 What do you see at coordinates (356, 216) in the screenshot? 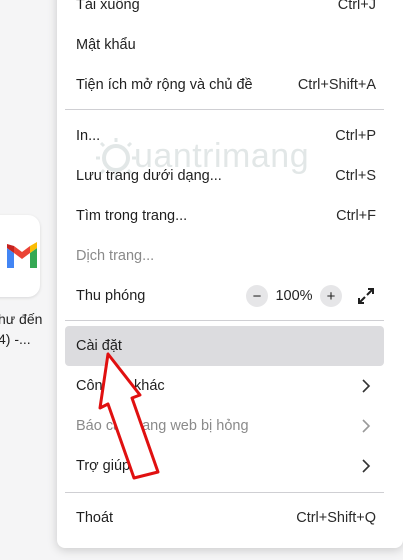
I see `menu-item-shortcut: Ctrl+F` at bounding box center [356, 216].